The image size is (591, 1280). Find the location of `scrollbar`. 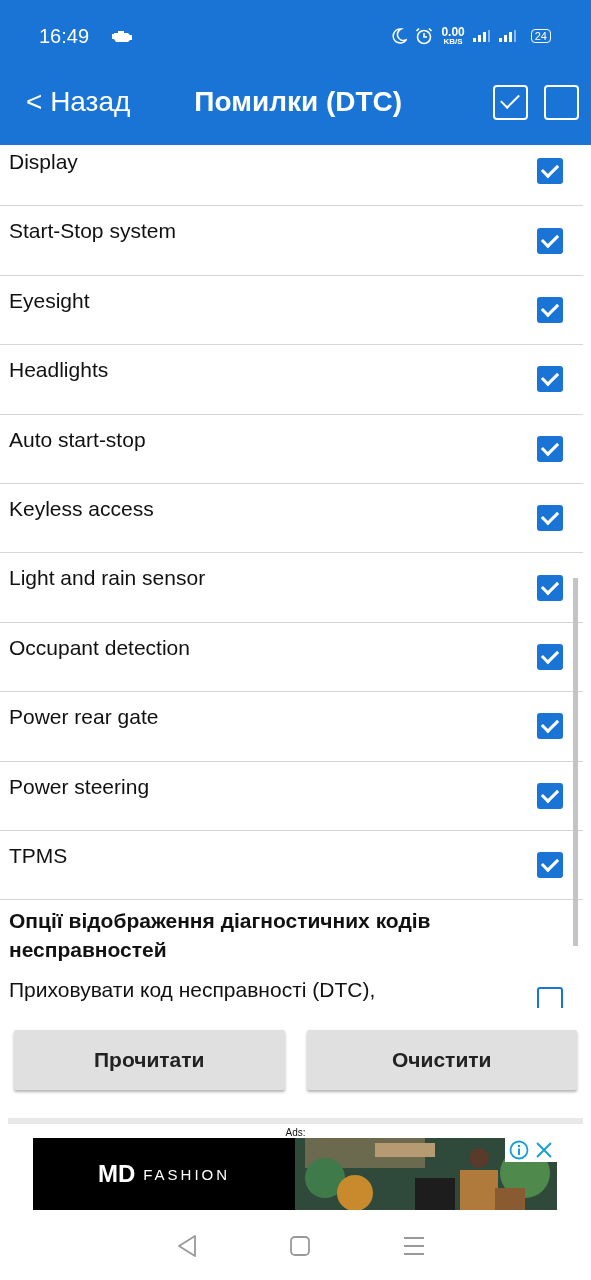

scrollbar is located at coordinates (575, 762).